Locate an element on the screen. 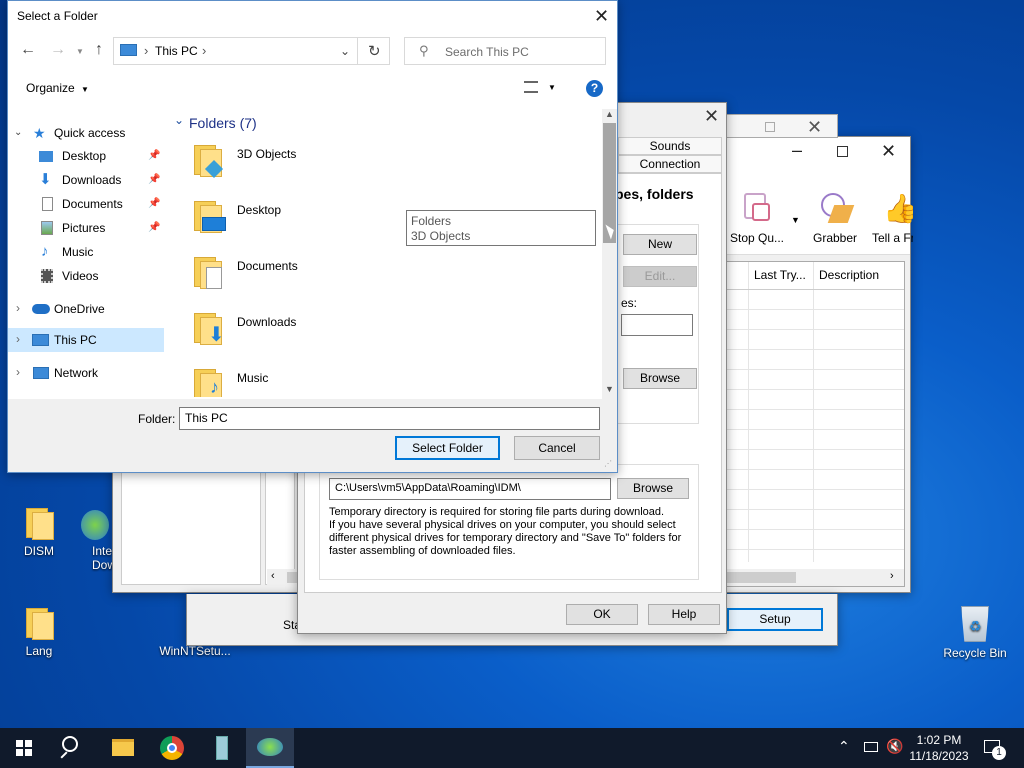 The width and height of the screenshot is (1024, 768). group-header: Folders (7) is located at coordinates (223, 123).